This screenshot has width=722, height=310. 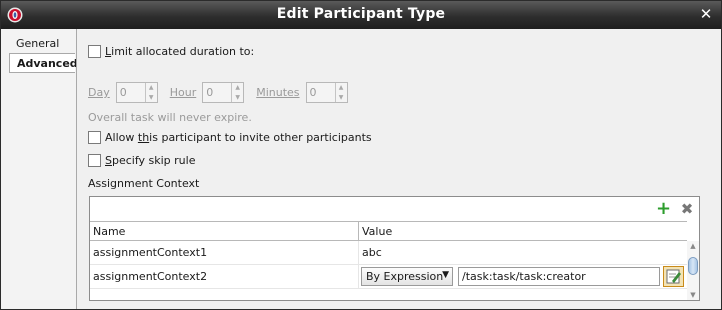 I want to click on table-header: Name Value, so click(x=388, y=231).